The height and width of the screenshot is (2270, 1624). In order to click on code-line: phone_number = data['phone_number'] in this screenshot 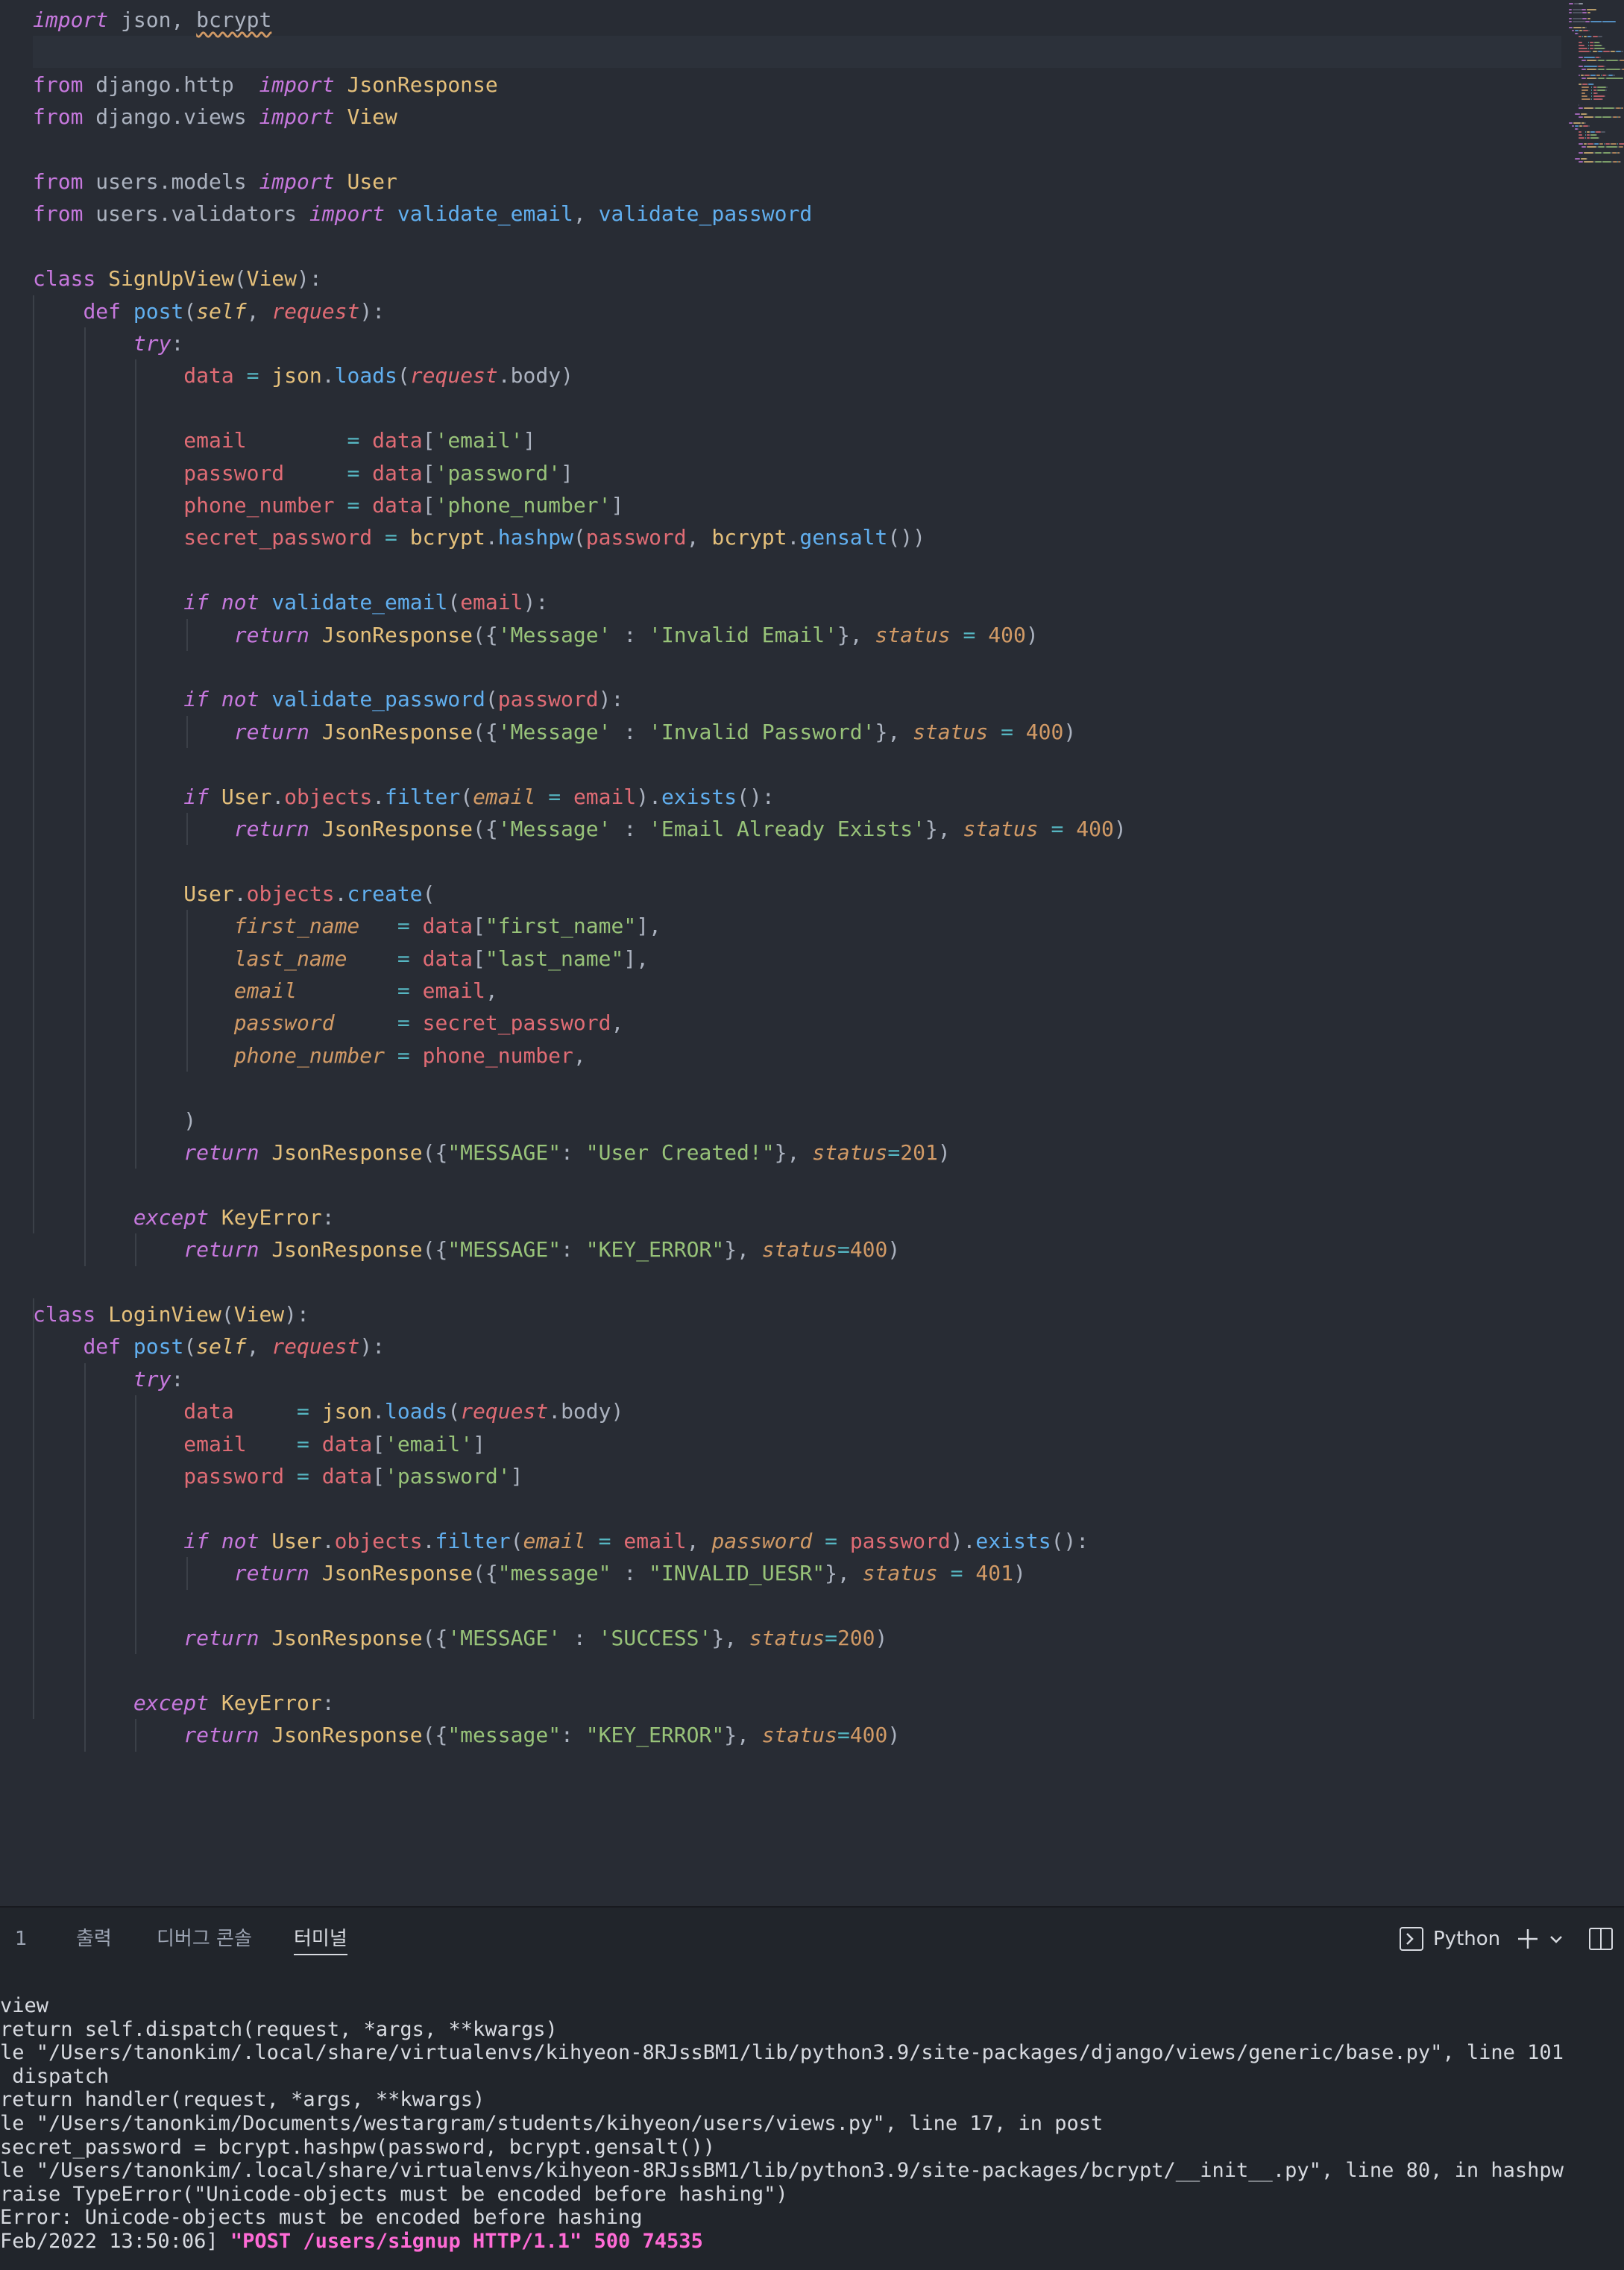, I will do `click(328, 505)`.